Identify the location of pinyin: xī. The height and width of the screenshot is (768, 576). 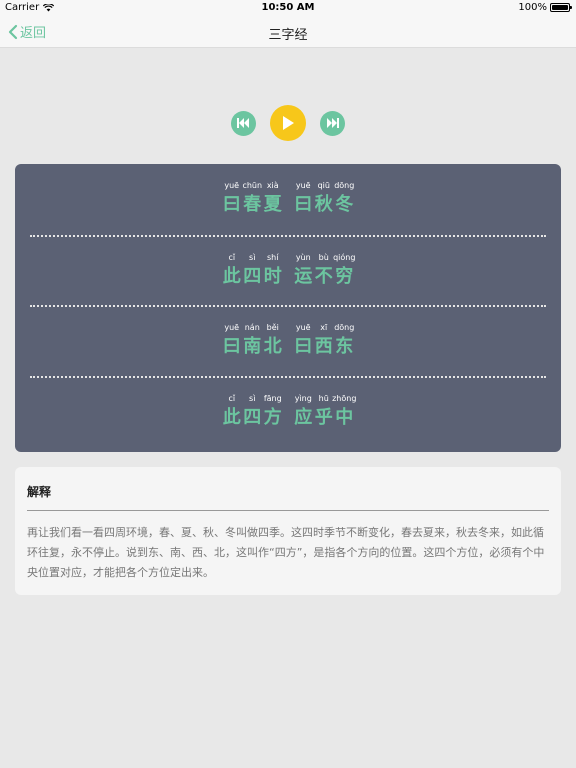
(324, 328).